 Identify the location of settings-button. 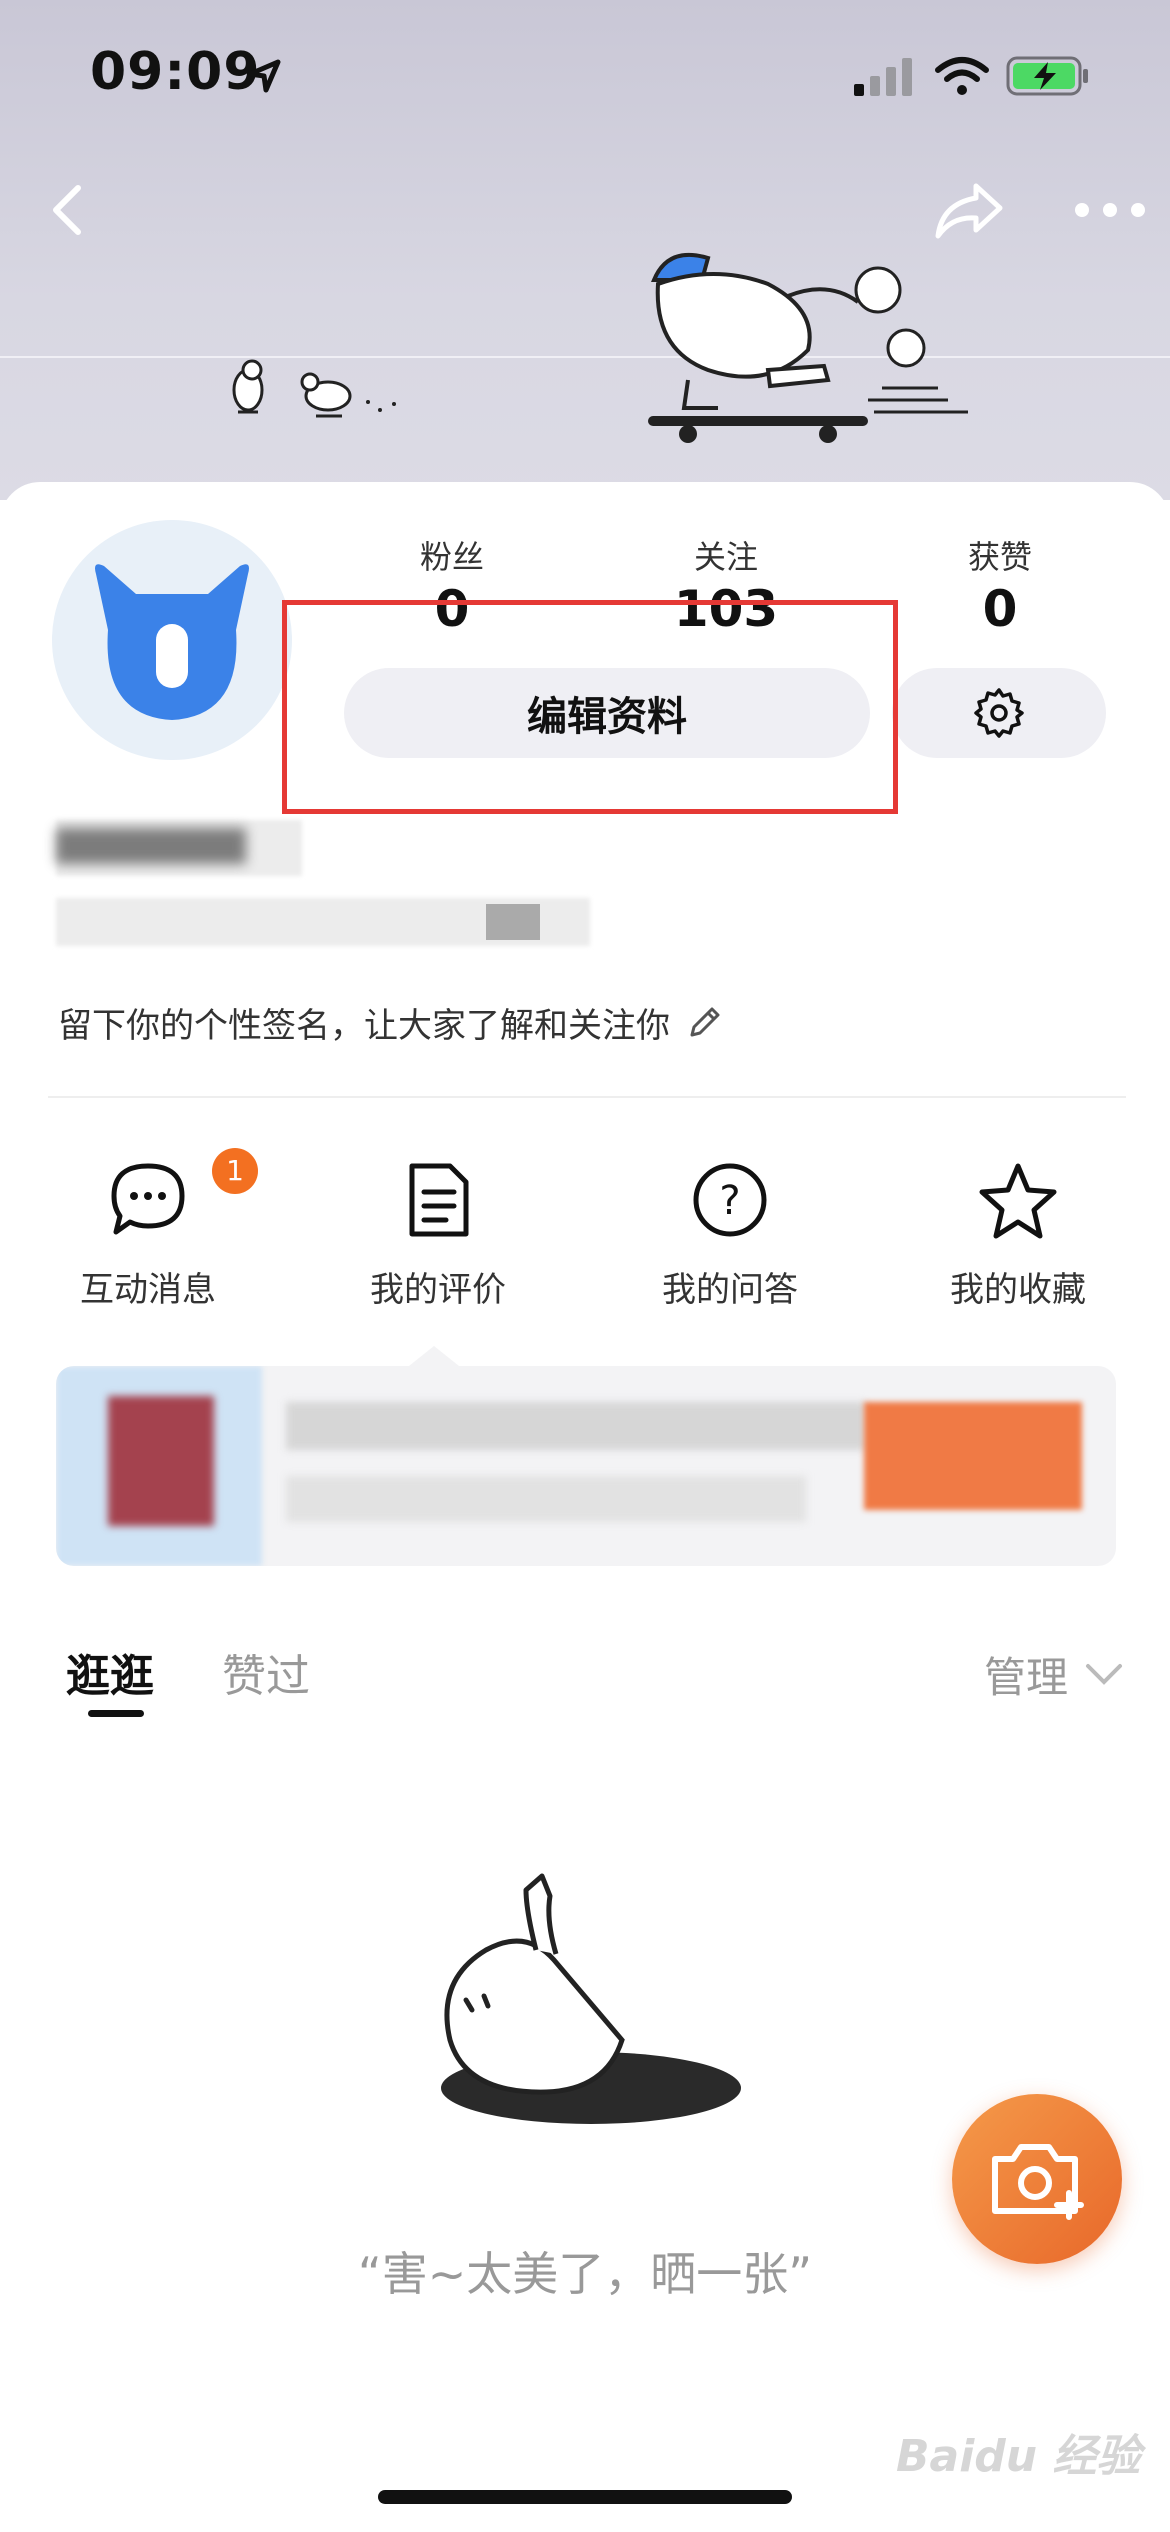
(999, 713).